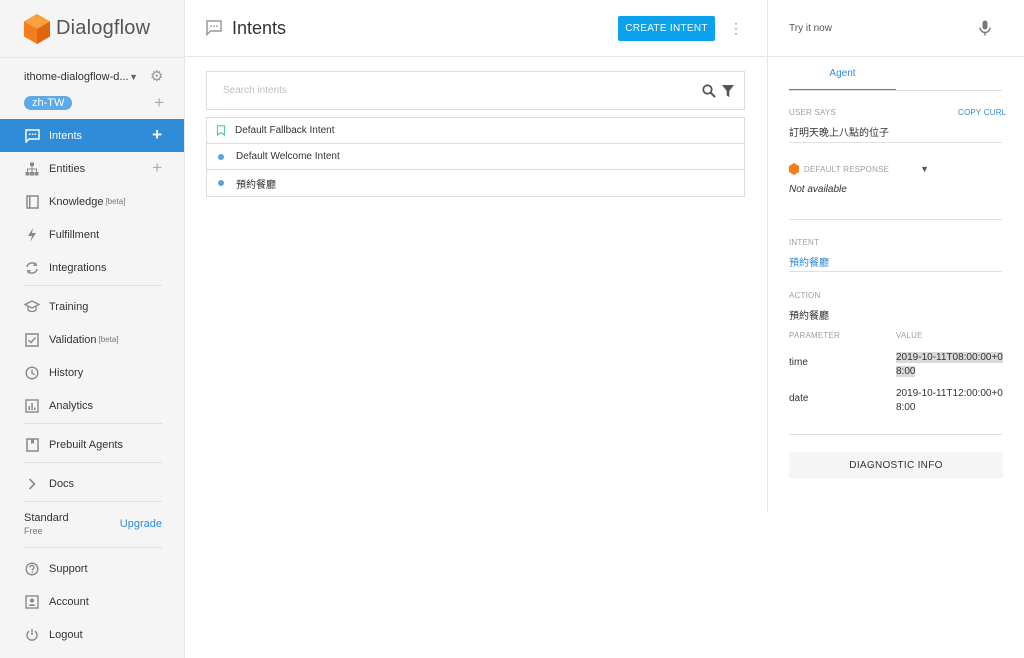 The height and width of the screenshot is (658, 1024). I want to click on try-it-now-input, so click(884, 28).